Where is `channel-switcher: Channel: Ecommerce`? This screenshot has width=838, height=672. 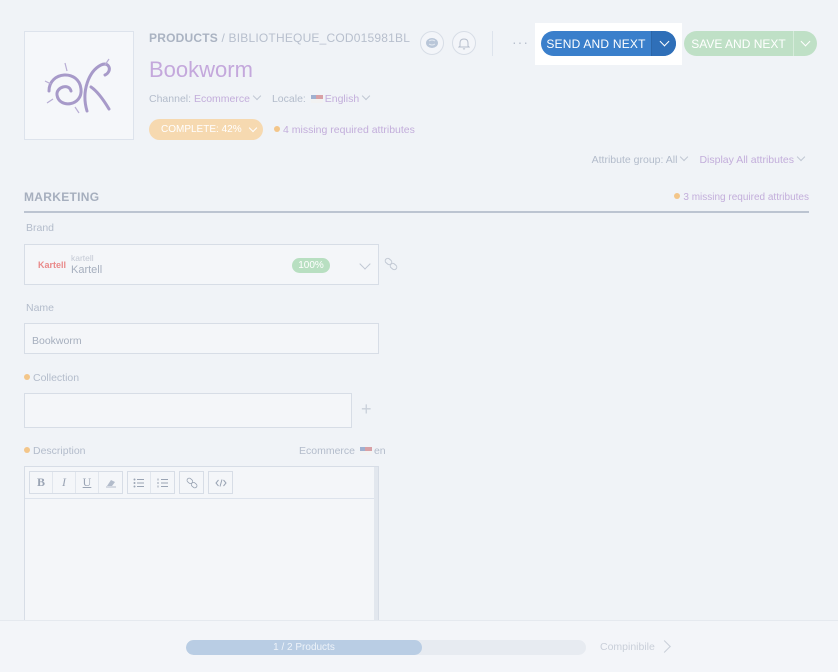 channel-switcher: Channel: Ecommerce is located at coordinates (206, 98).